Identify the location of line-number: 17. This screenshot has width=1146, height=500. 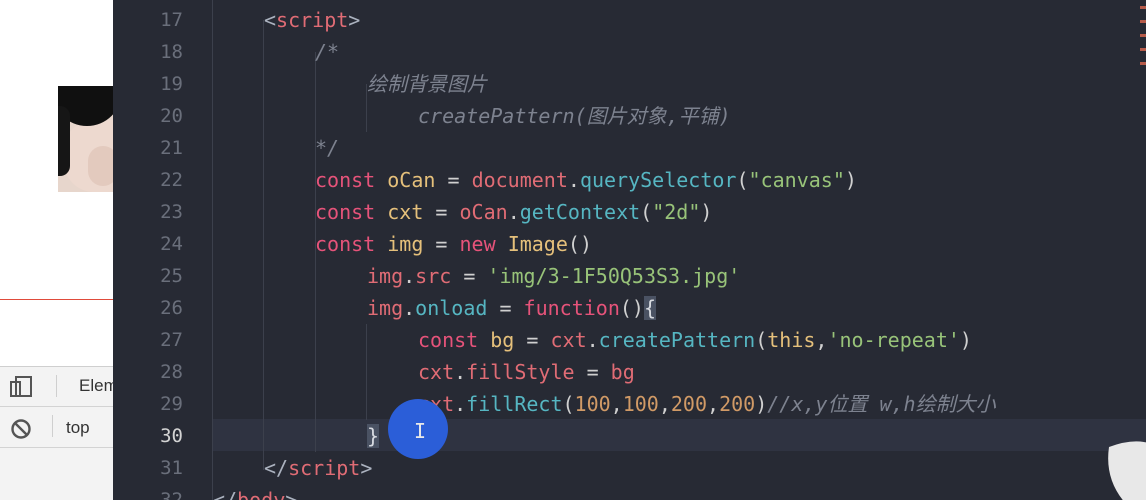
(171, 20).